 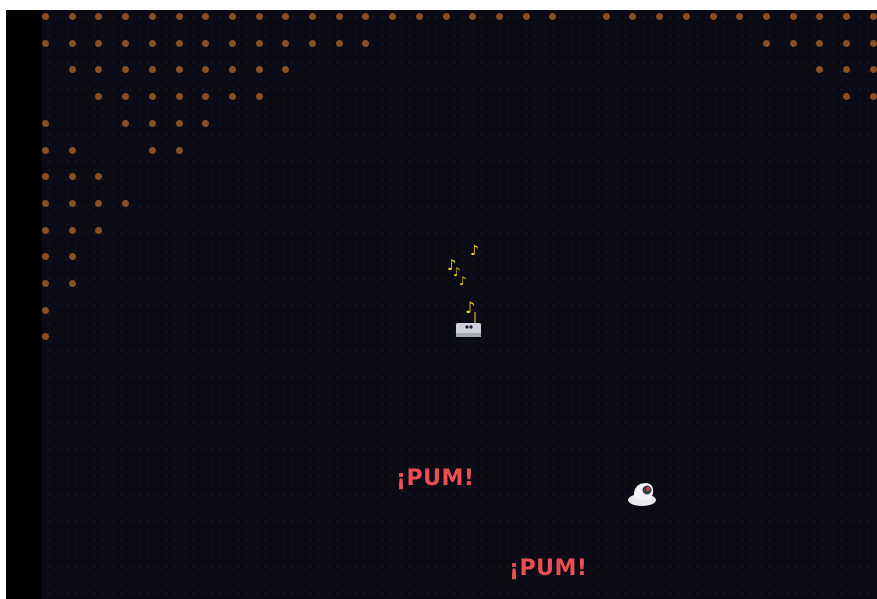 I want to click on robot-light, so click(x=648, y=489).